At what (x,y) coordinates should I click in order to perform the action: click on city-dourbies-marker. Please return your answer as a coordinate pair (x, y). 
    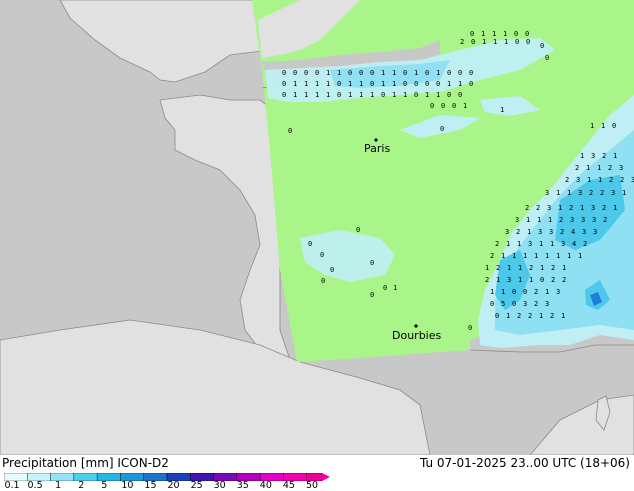
    Looking at the image, I should click on (416, 326).